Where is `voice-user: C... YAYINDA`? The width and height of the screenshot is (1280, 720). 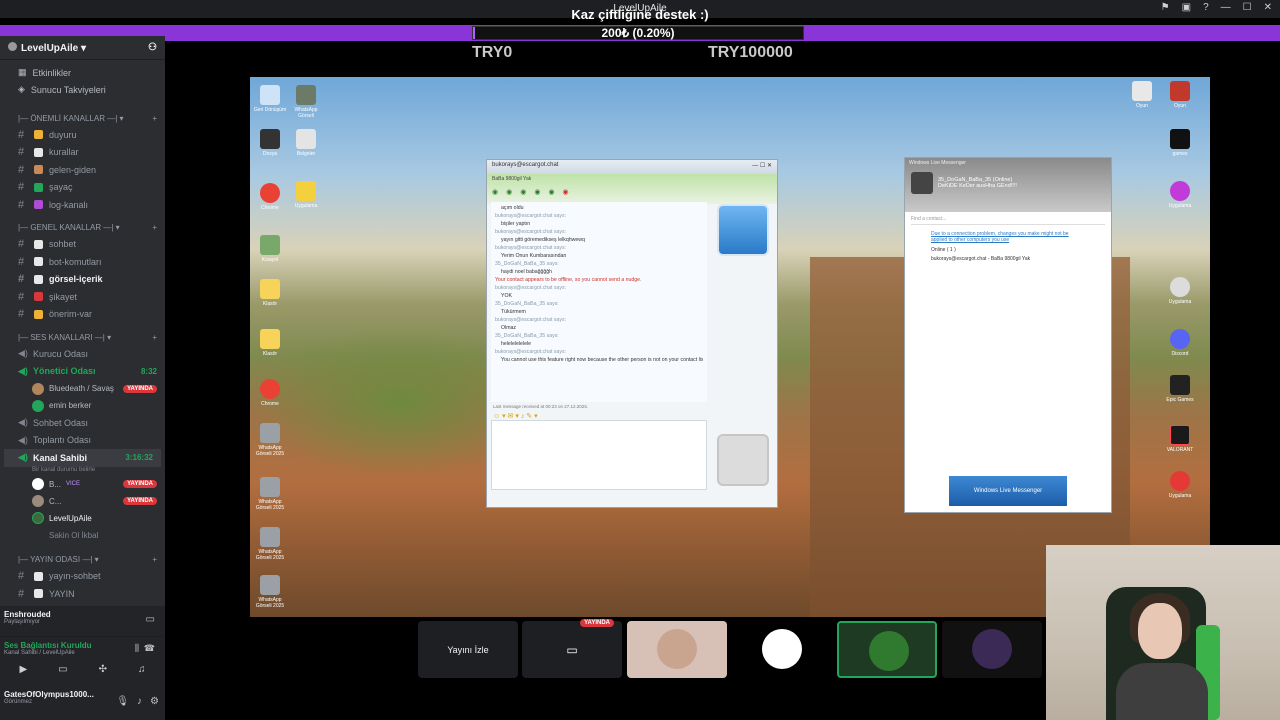
voice-user: C... YAYINDA is located at coordinates (82, 501).